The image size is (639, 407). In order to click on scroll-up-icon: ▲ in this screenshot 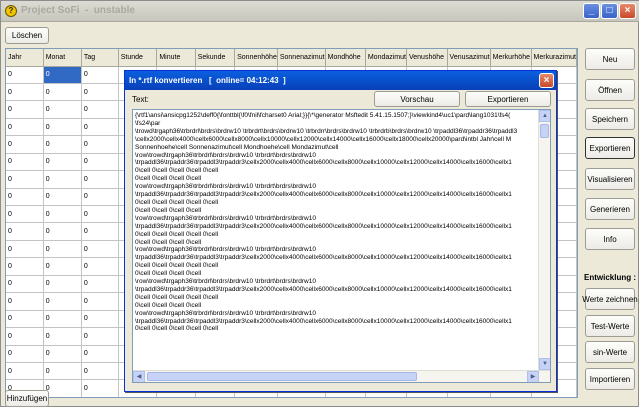, I will do `click(544, 116)`.